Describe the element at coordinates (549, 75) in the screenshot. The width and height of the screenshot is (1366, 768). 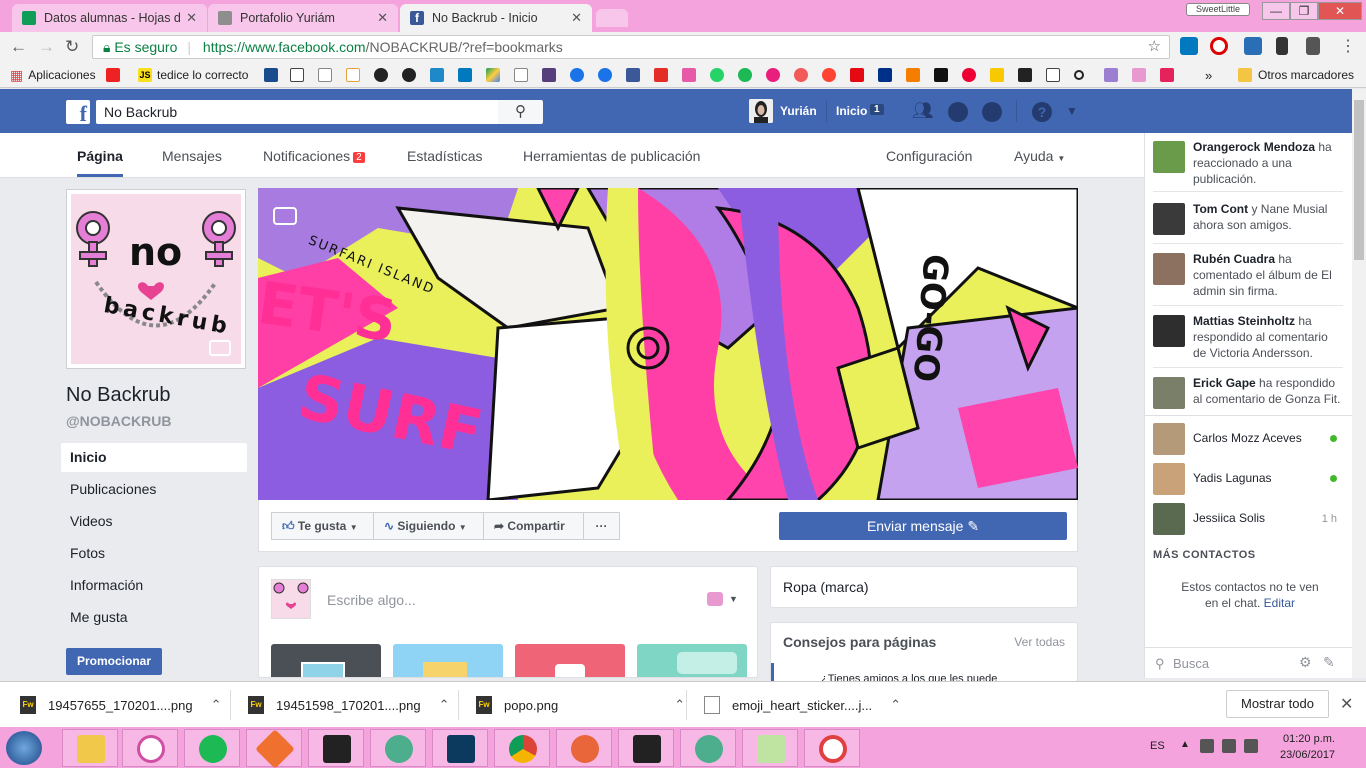
I see `bootstrap-icon` at that location.